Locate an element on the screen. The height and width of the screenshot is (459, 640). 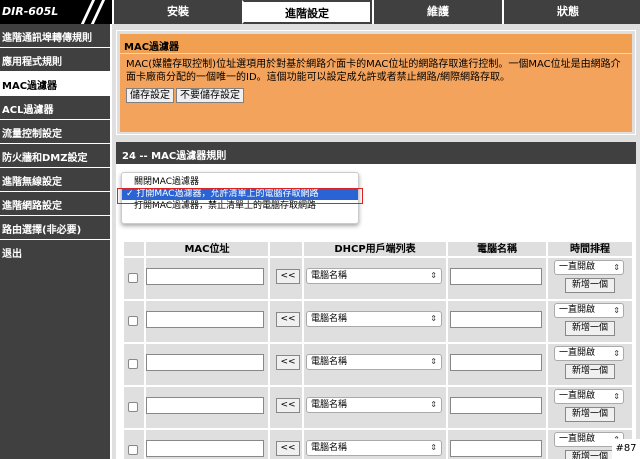
tab-advanced: 進階設定 is located at coordinates (307, 12).